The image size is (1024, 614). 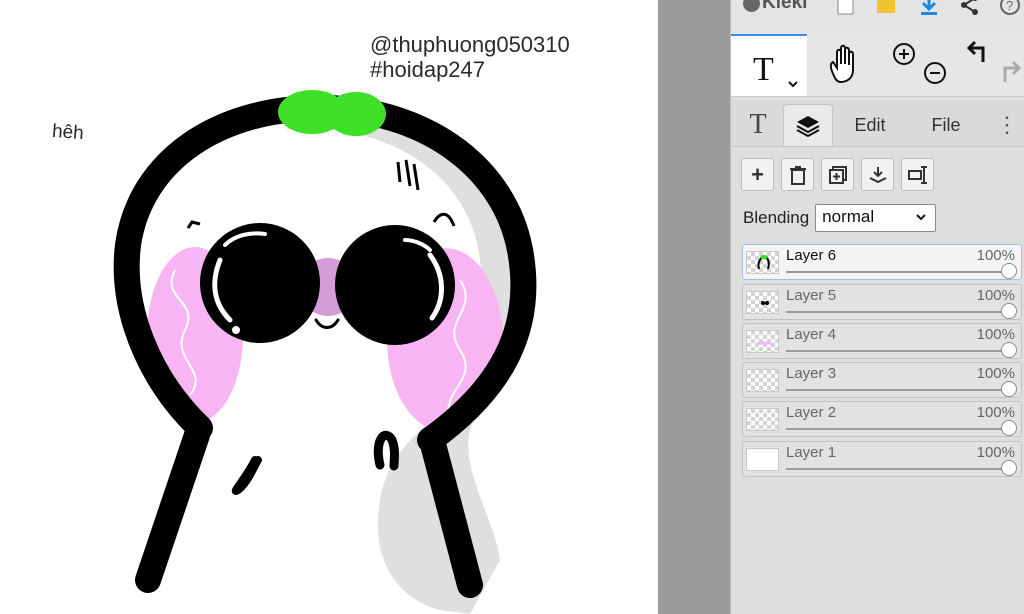 What do you see at coordinates (877, 17) in the screenshot?
I see `top-bar: Kleki ?` at bounding box center [877, 17].